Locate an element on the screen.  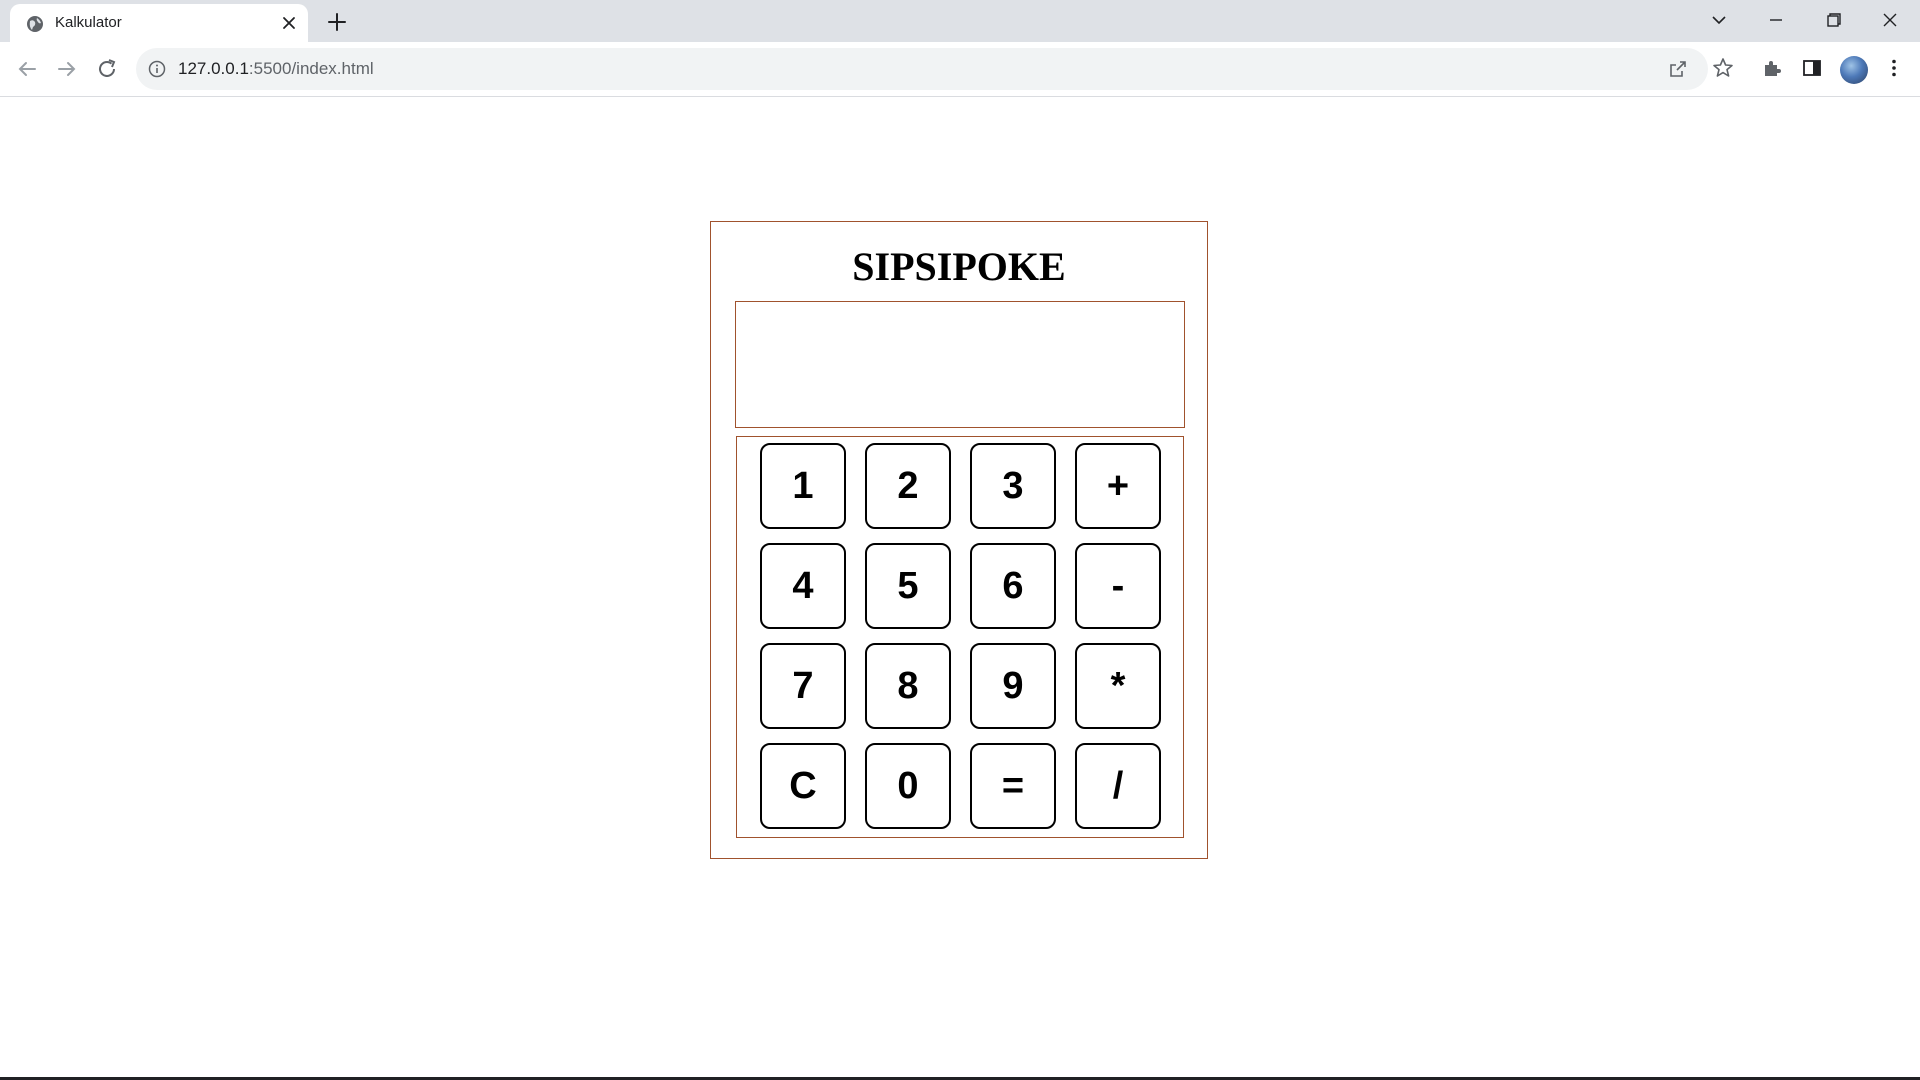
url-path: :5500/index.html is located at coordinates (311, 68).